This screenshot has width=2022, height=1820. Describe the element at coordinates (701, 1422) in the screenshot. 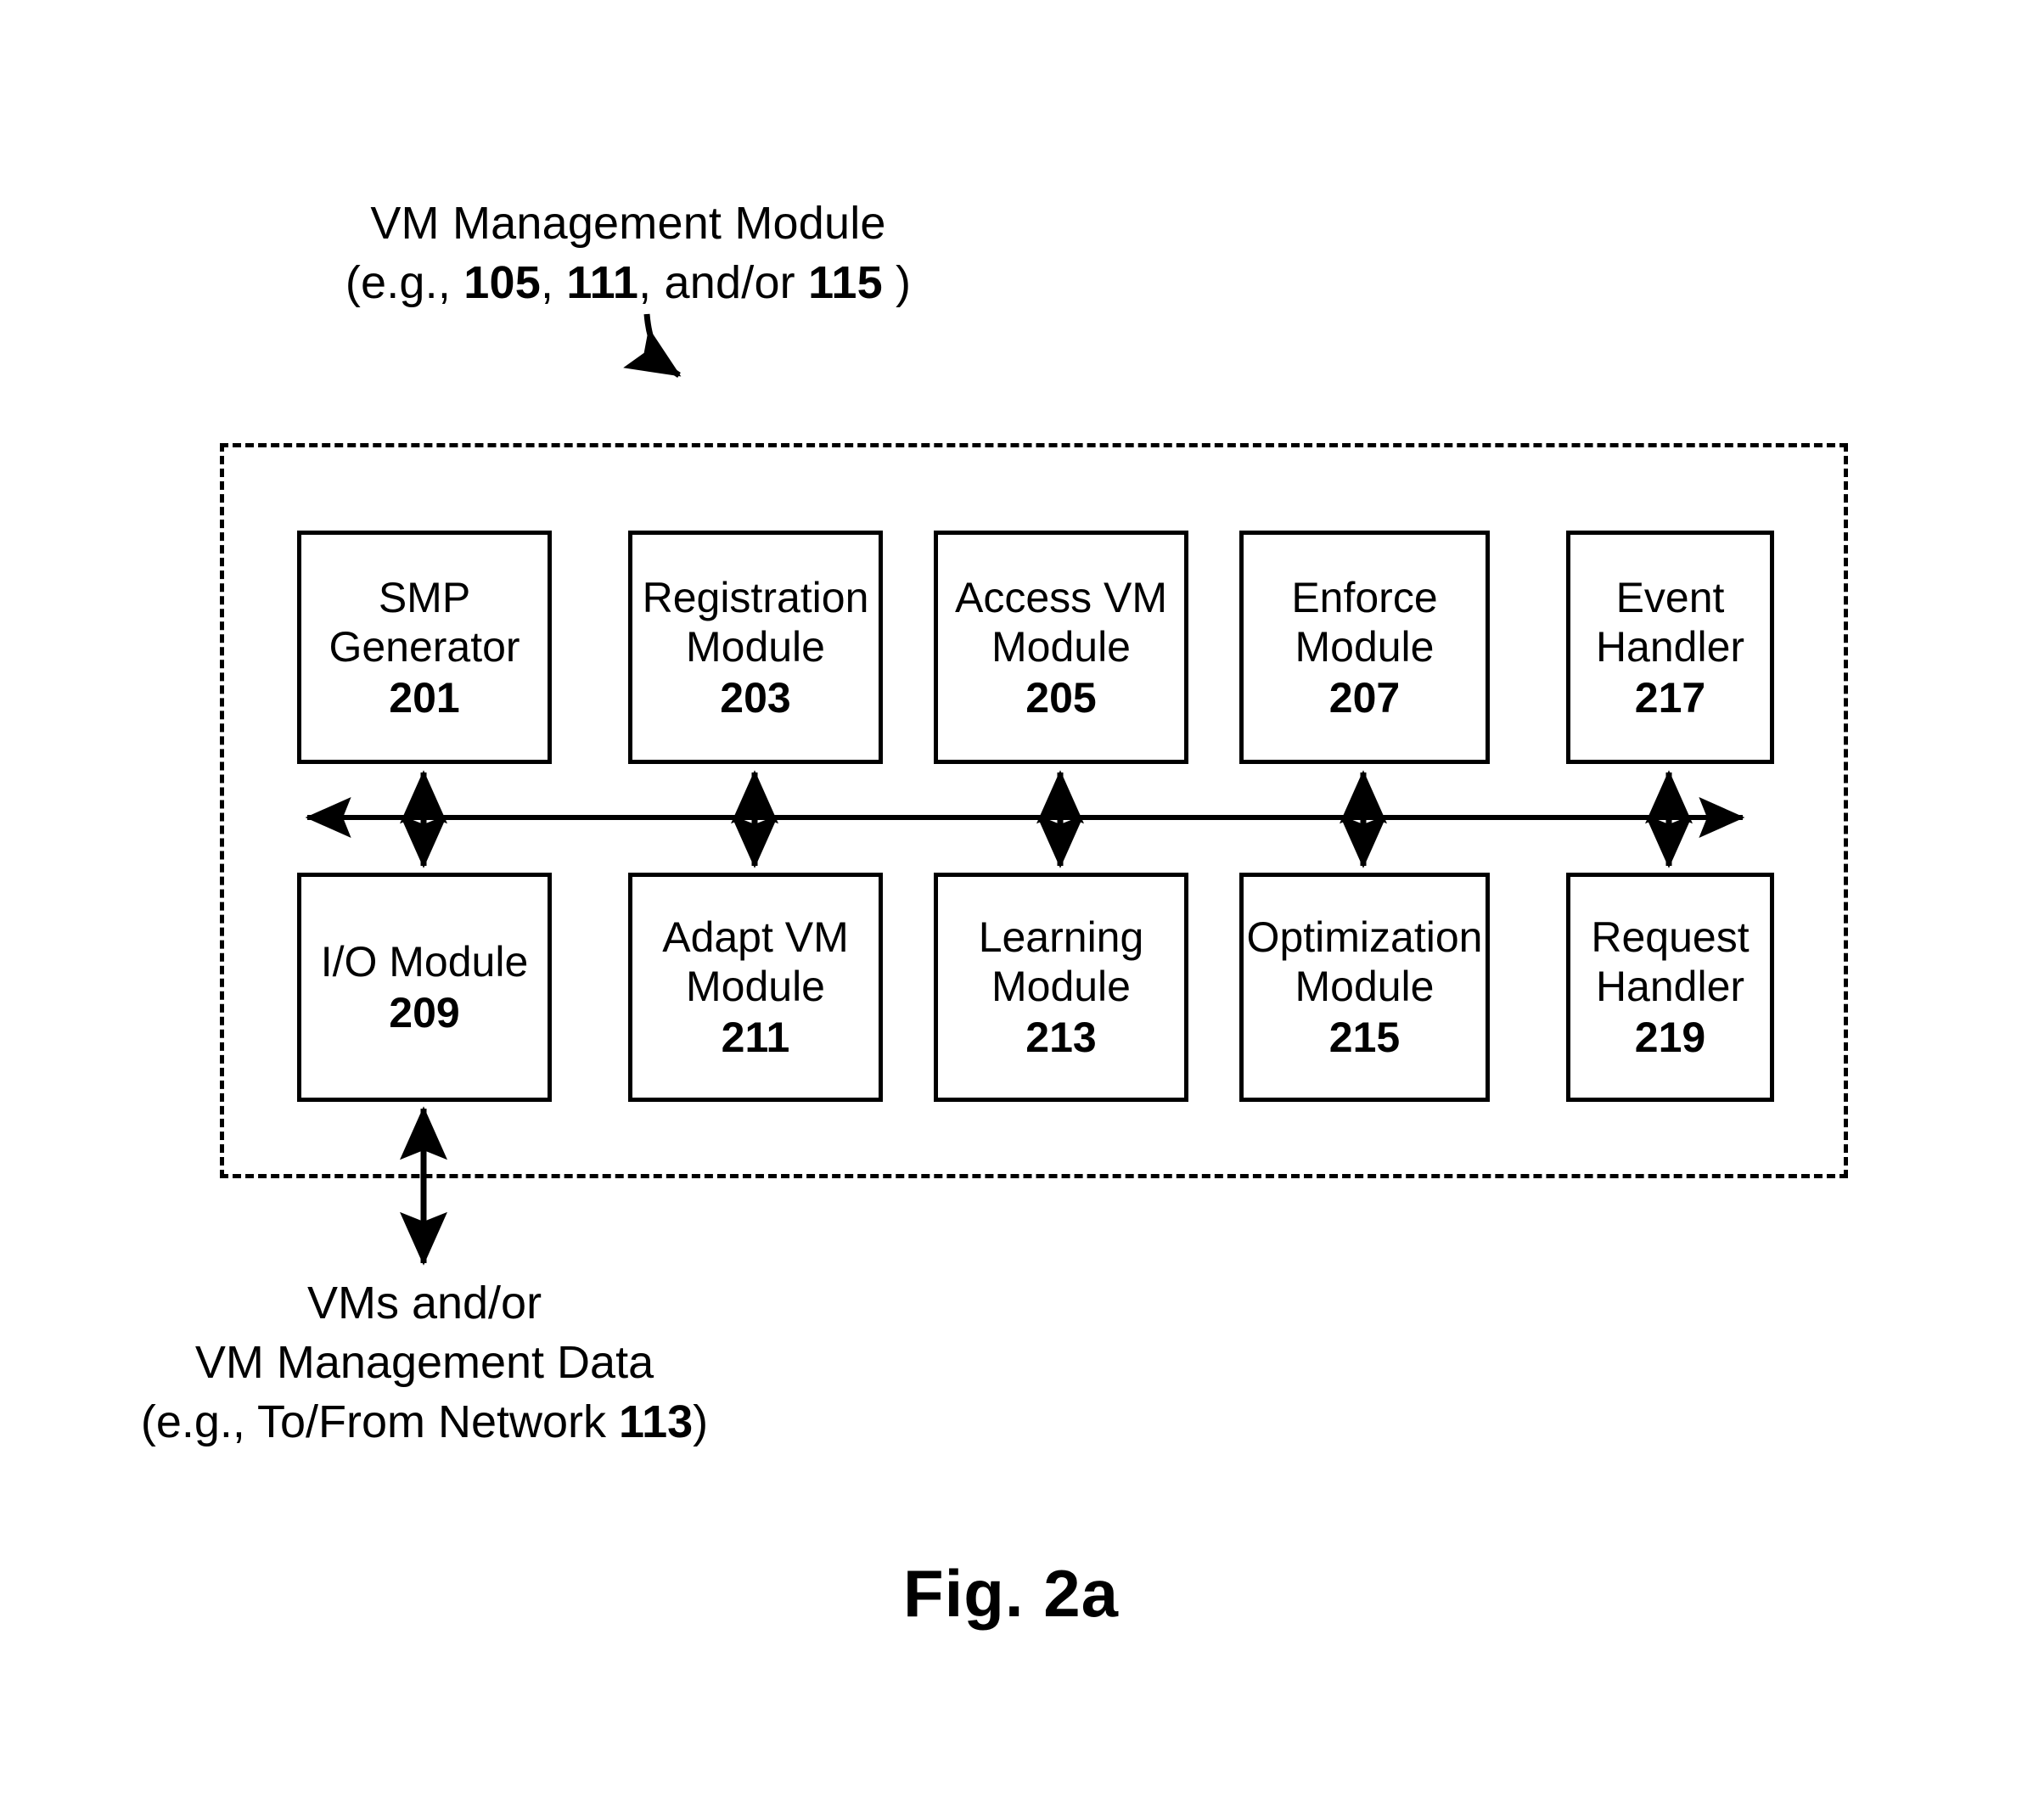

I see `io-caption-suffix: )` at that location.